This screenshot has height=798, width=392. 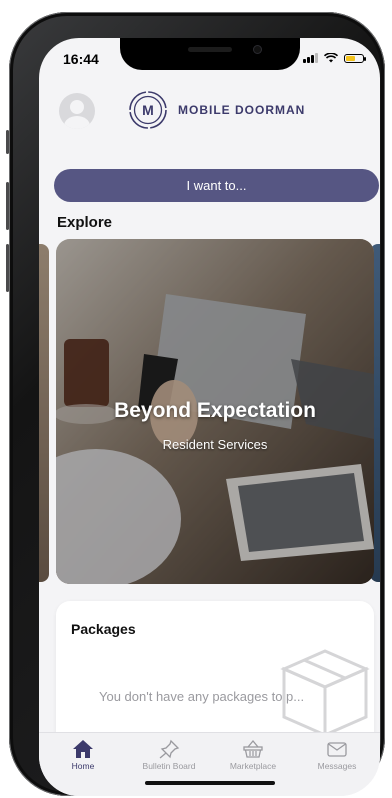 I want to click on status-icons, so click(x=334, y=58).